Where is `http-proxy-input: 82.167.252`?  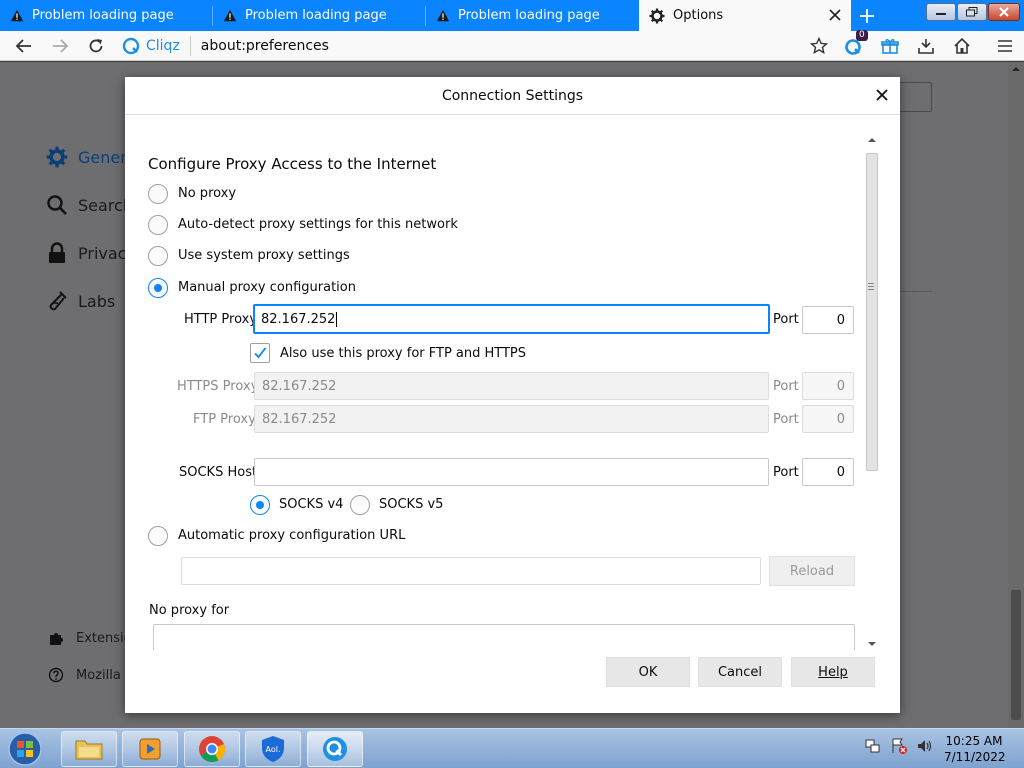 http-proxy-input: 82.167.252 is located at coordinates (511, 319).